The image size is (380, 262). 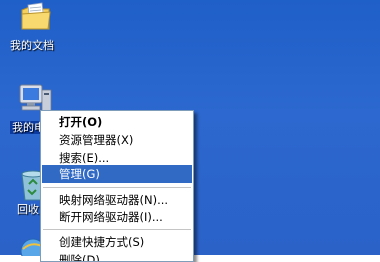 I want to click on my-documents-label: 我的文档, so click(x=32, y=45).